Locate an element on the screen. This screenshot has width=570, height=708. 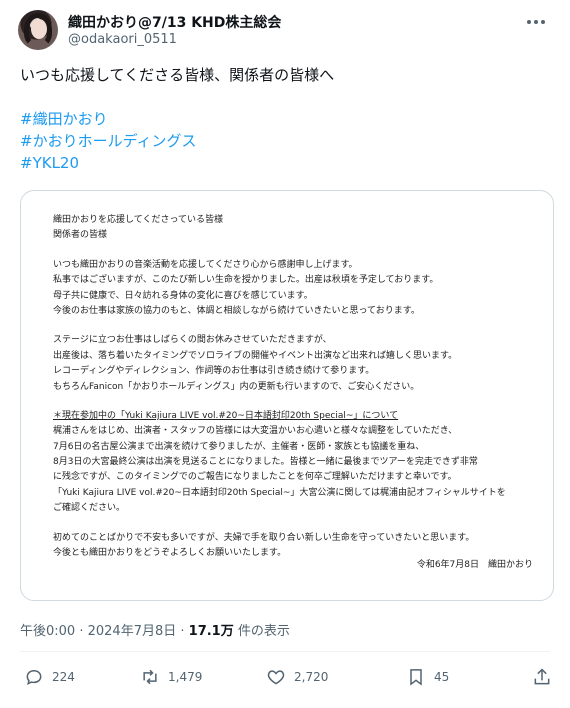
share-icon is located at coordinates (542, 676).